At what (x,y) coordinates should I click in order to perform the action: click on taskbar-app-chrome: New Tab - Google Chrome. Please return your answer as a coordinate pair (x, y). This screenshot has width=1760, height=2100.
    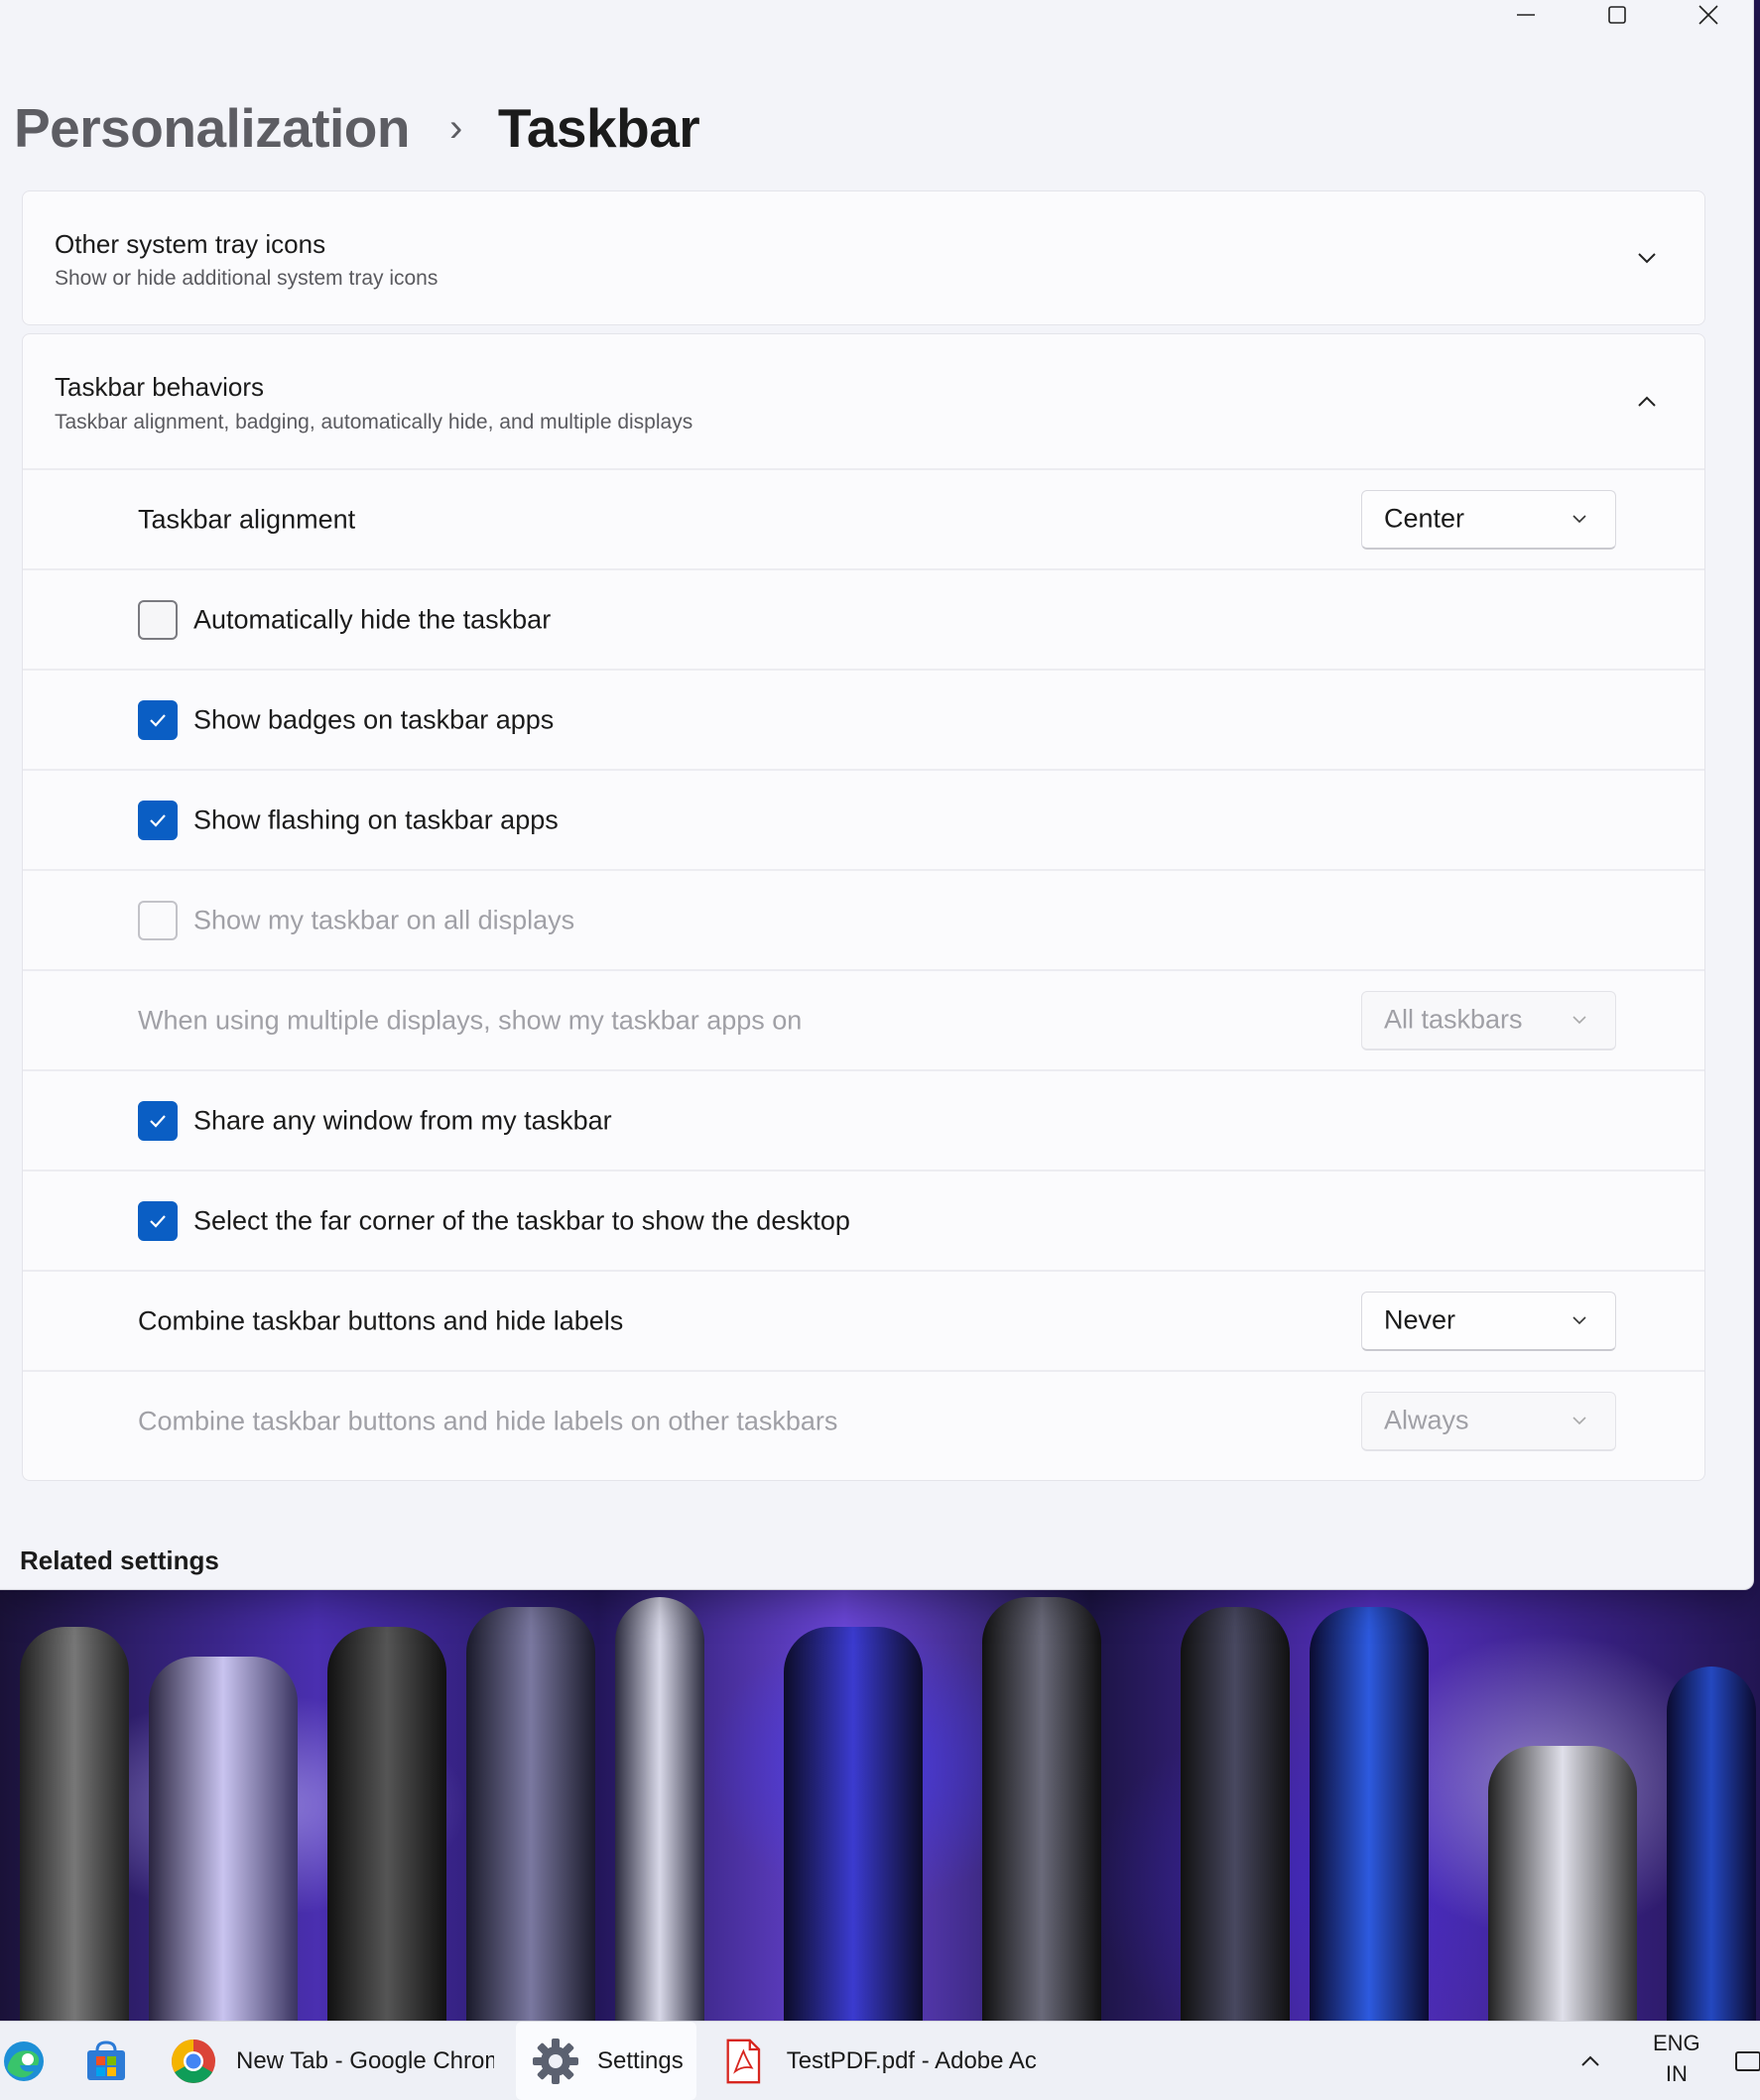
    Looking at the image, I should click on (332, 2061).